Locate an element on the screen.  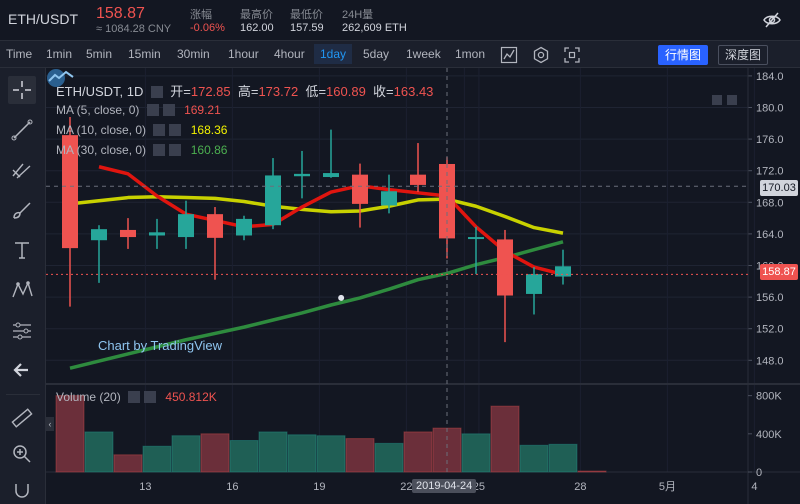
pattern-tool is located at coordinates (22, 290).